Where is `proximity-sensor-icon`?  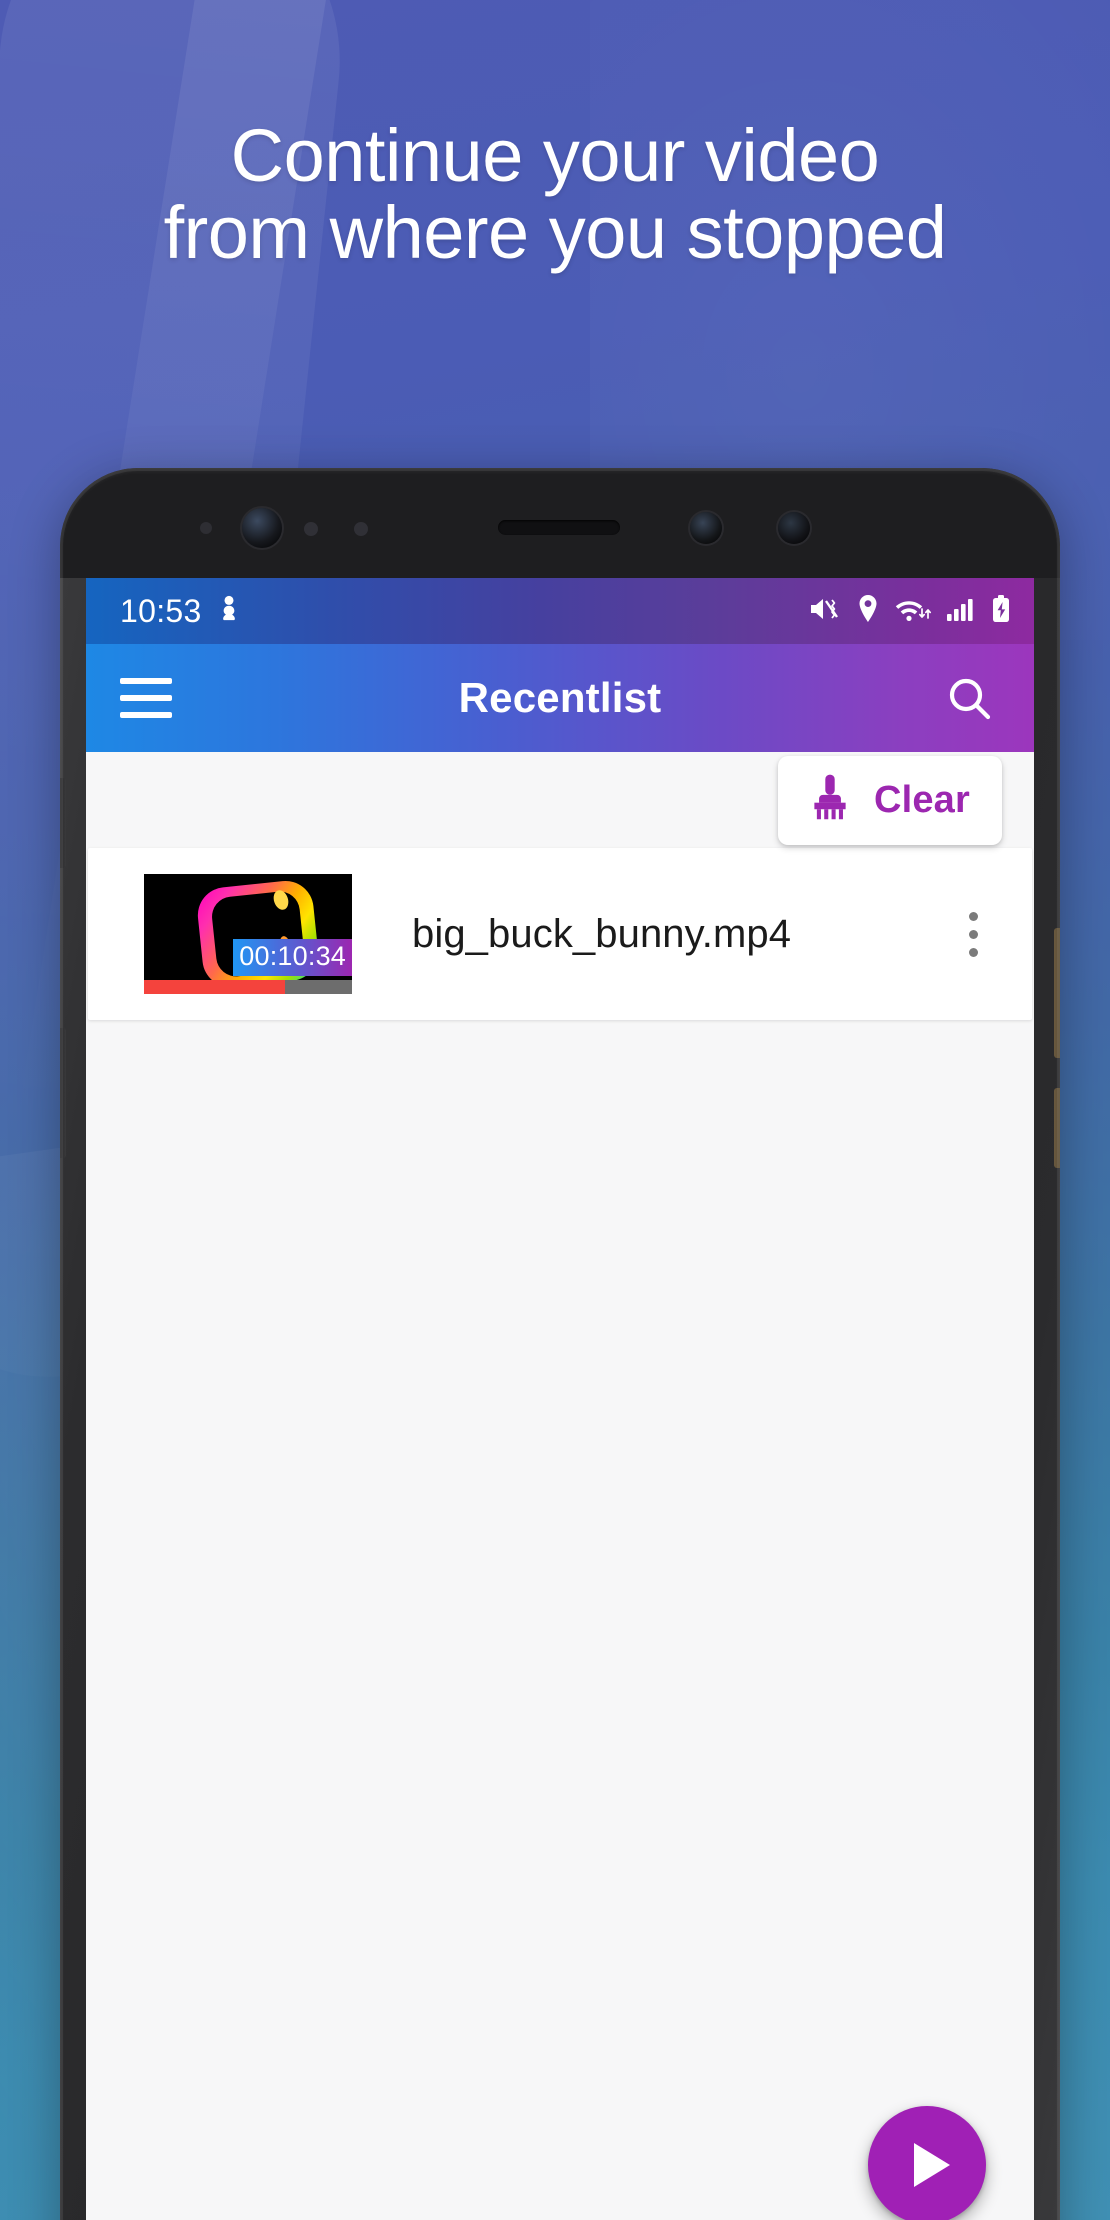 proximity-sensor-icon is located at coordinates (206, 528).